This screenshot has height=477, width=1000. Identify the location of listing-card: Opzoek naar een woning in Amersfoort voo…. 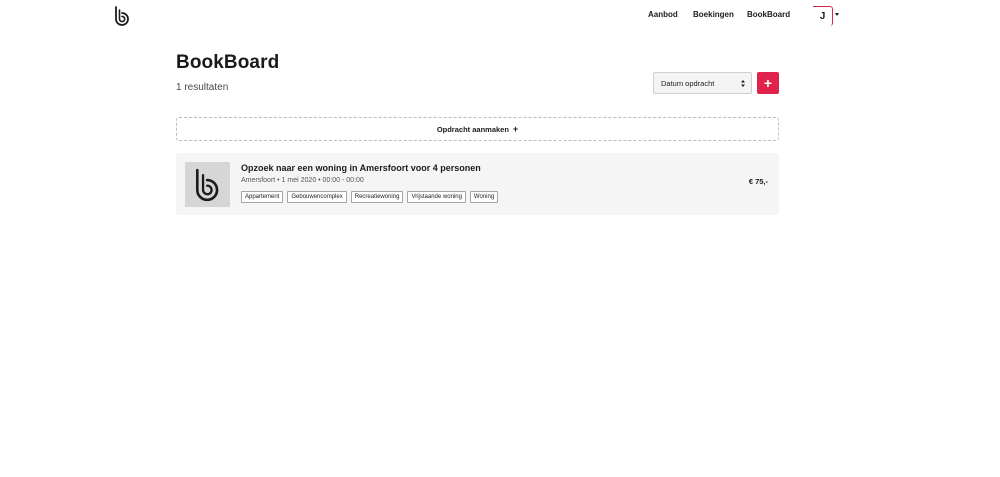
(477, 184).